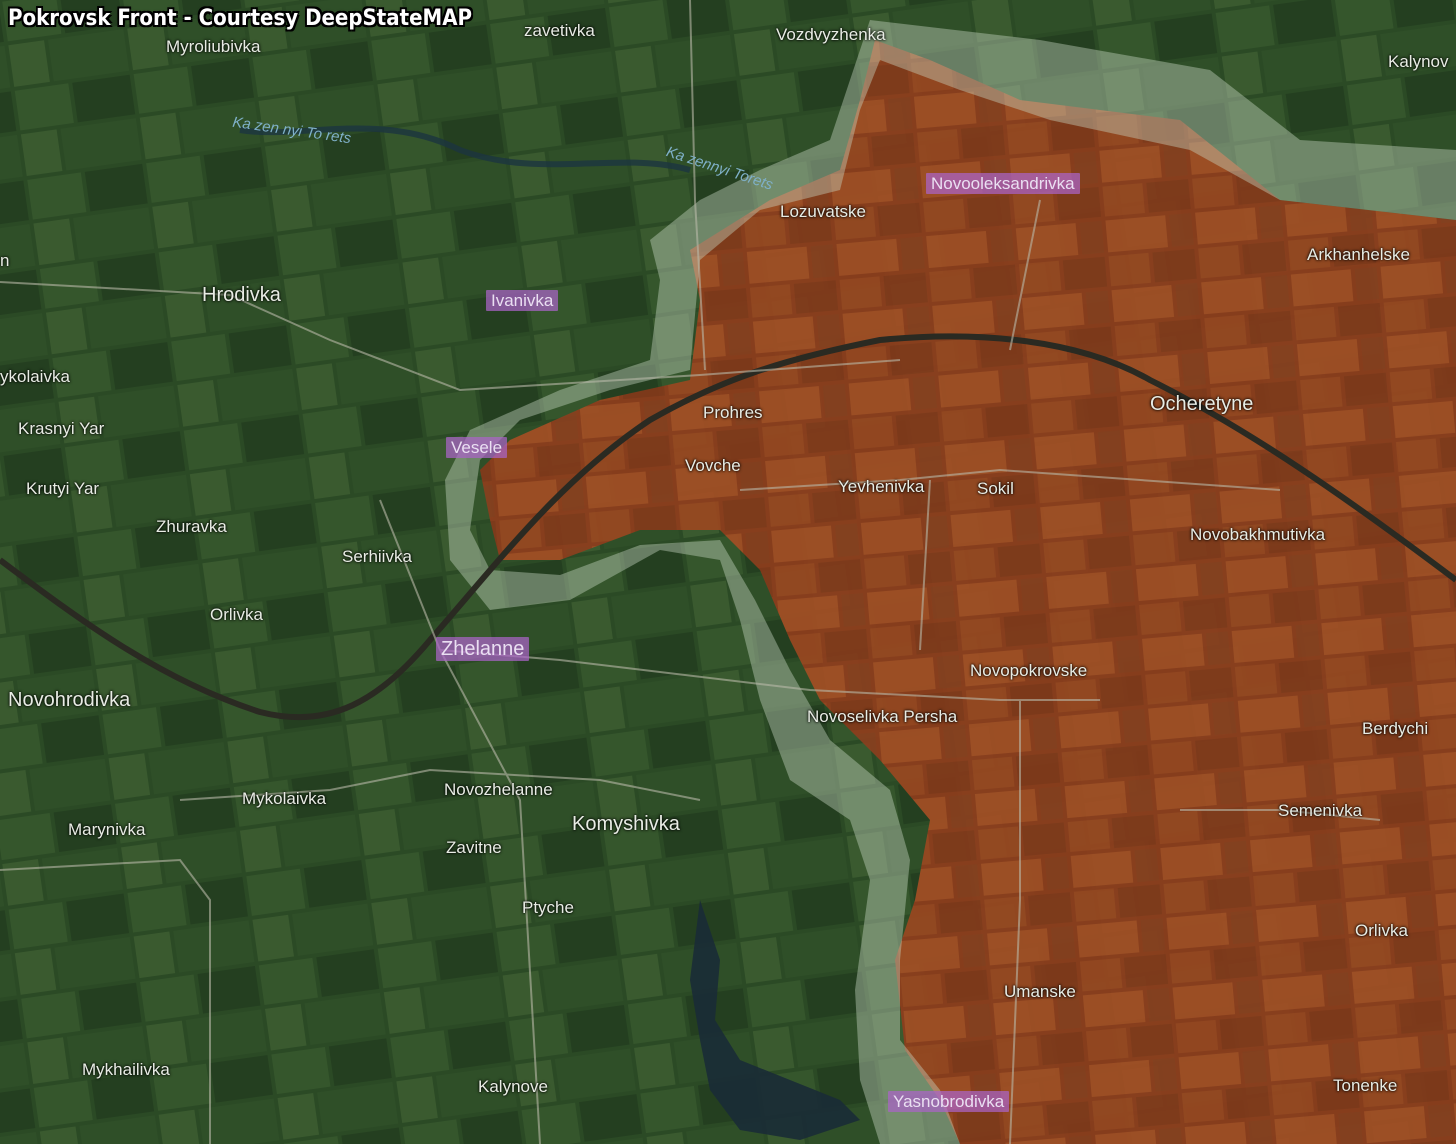 This screenshot has width=1456, height=1144. Describe the element at coordinates (1395, 728) in the screenshot. I see `place-berdychi: Berdychi` at that location.